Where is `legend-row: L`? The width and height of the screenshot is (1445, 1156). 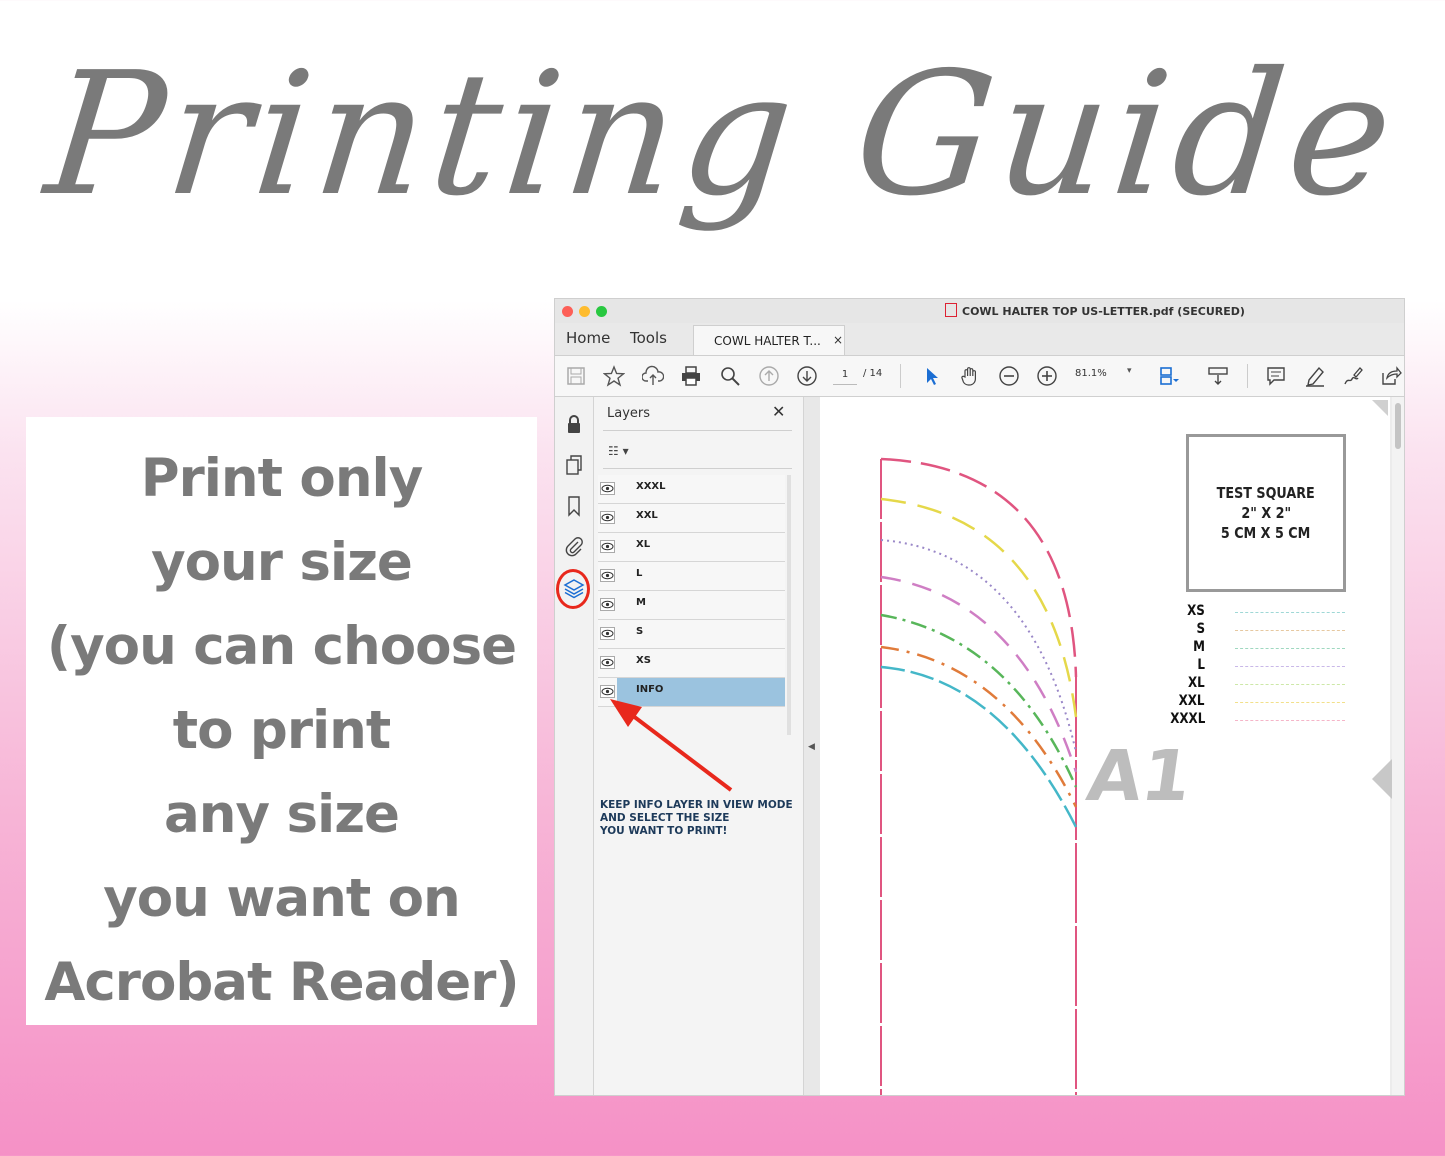
legend-row: L is located at coordinates (1265, 666).